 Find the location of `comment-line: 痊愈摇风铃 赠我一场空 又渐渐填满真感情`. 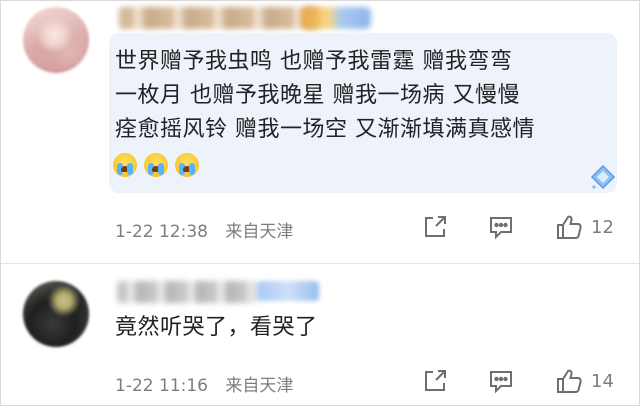

comment-line: 痊愈摇风铃 赠我一场空 又渐渐填满真感情 is located at coordinates (325, 129).